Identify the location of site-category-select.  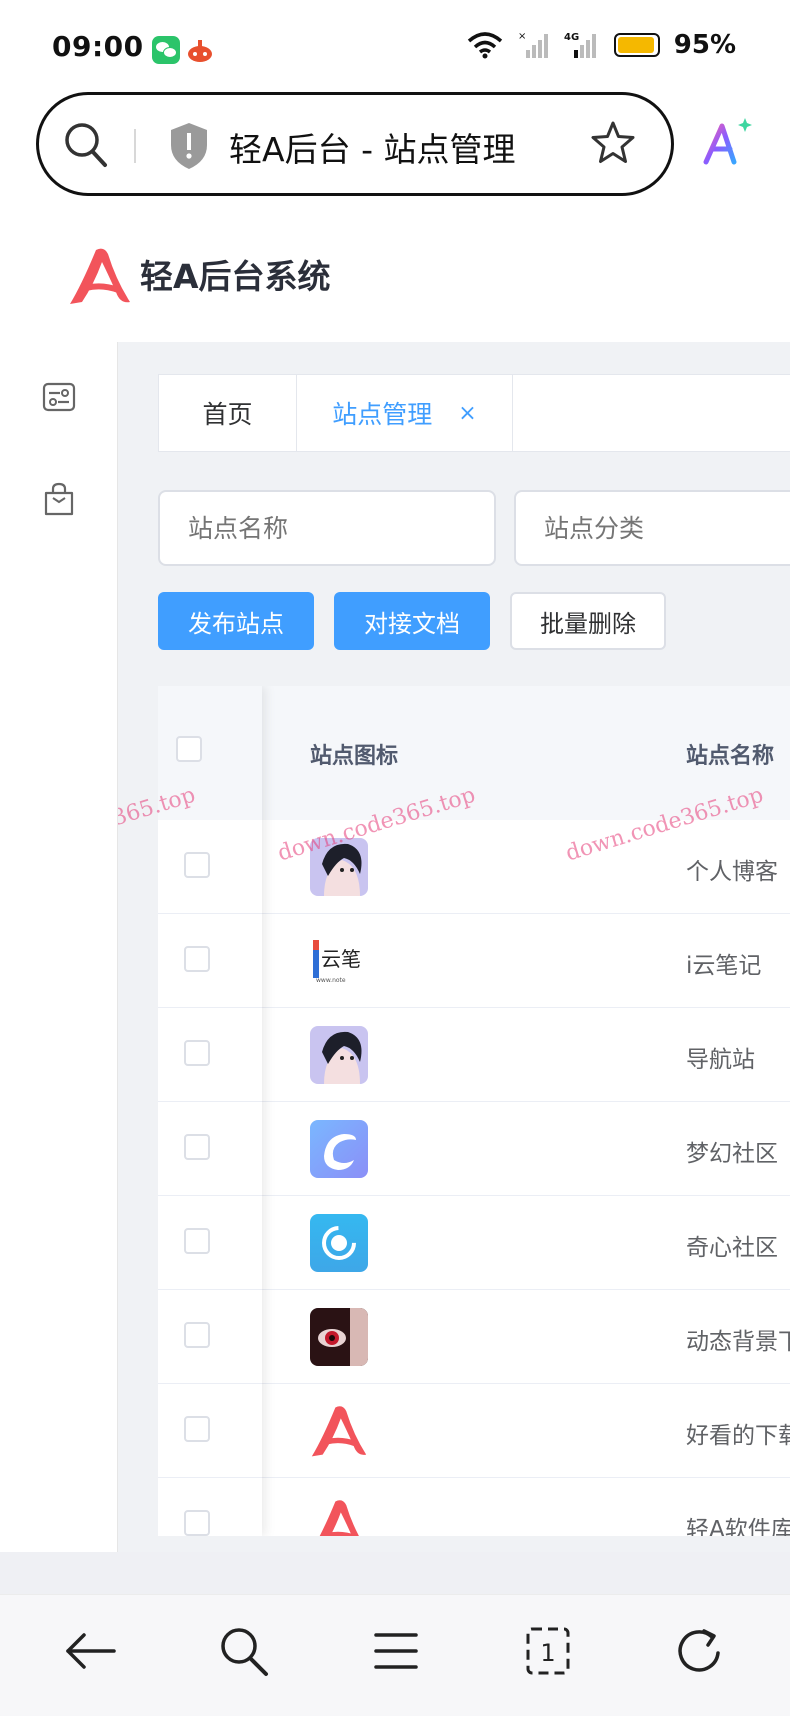
(652, 528).